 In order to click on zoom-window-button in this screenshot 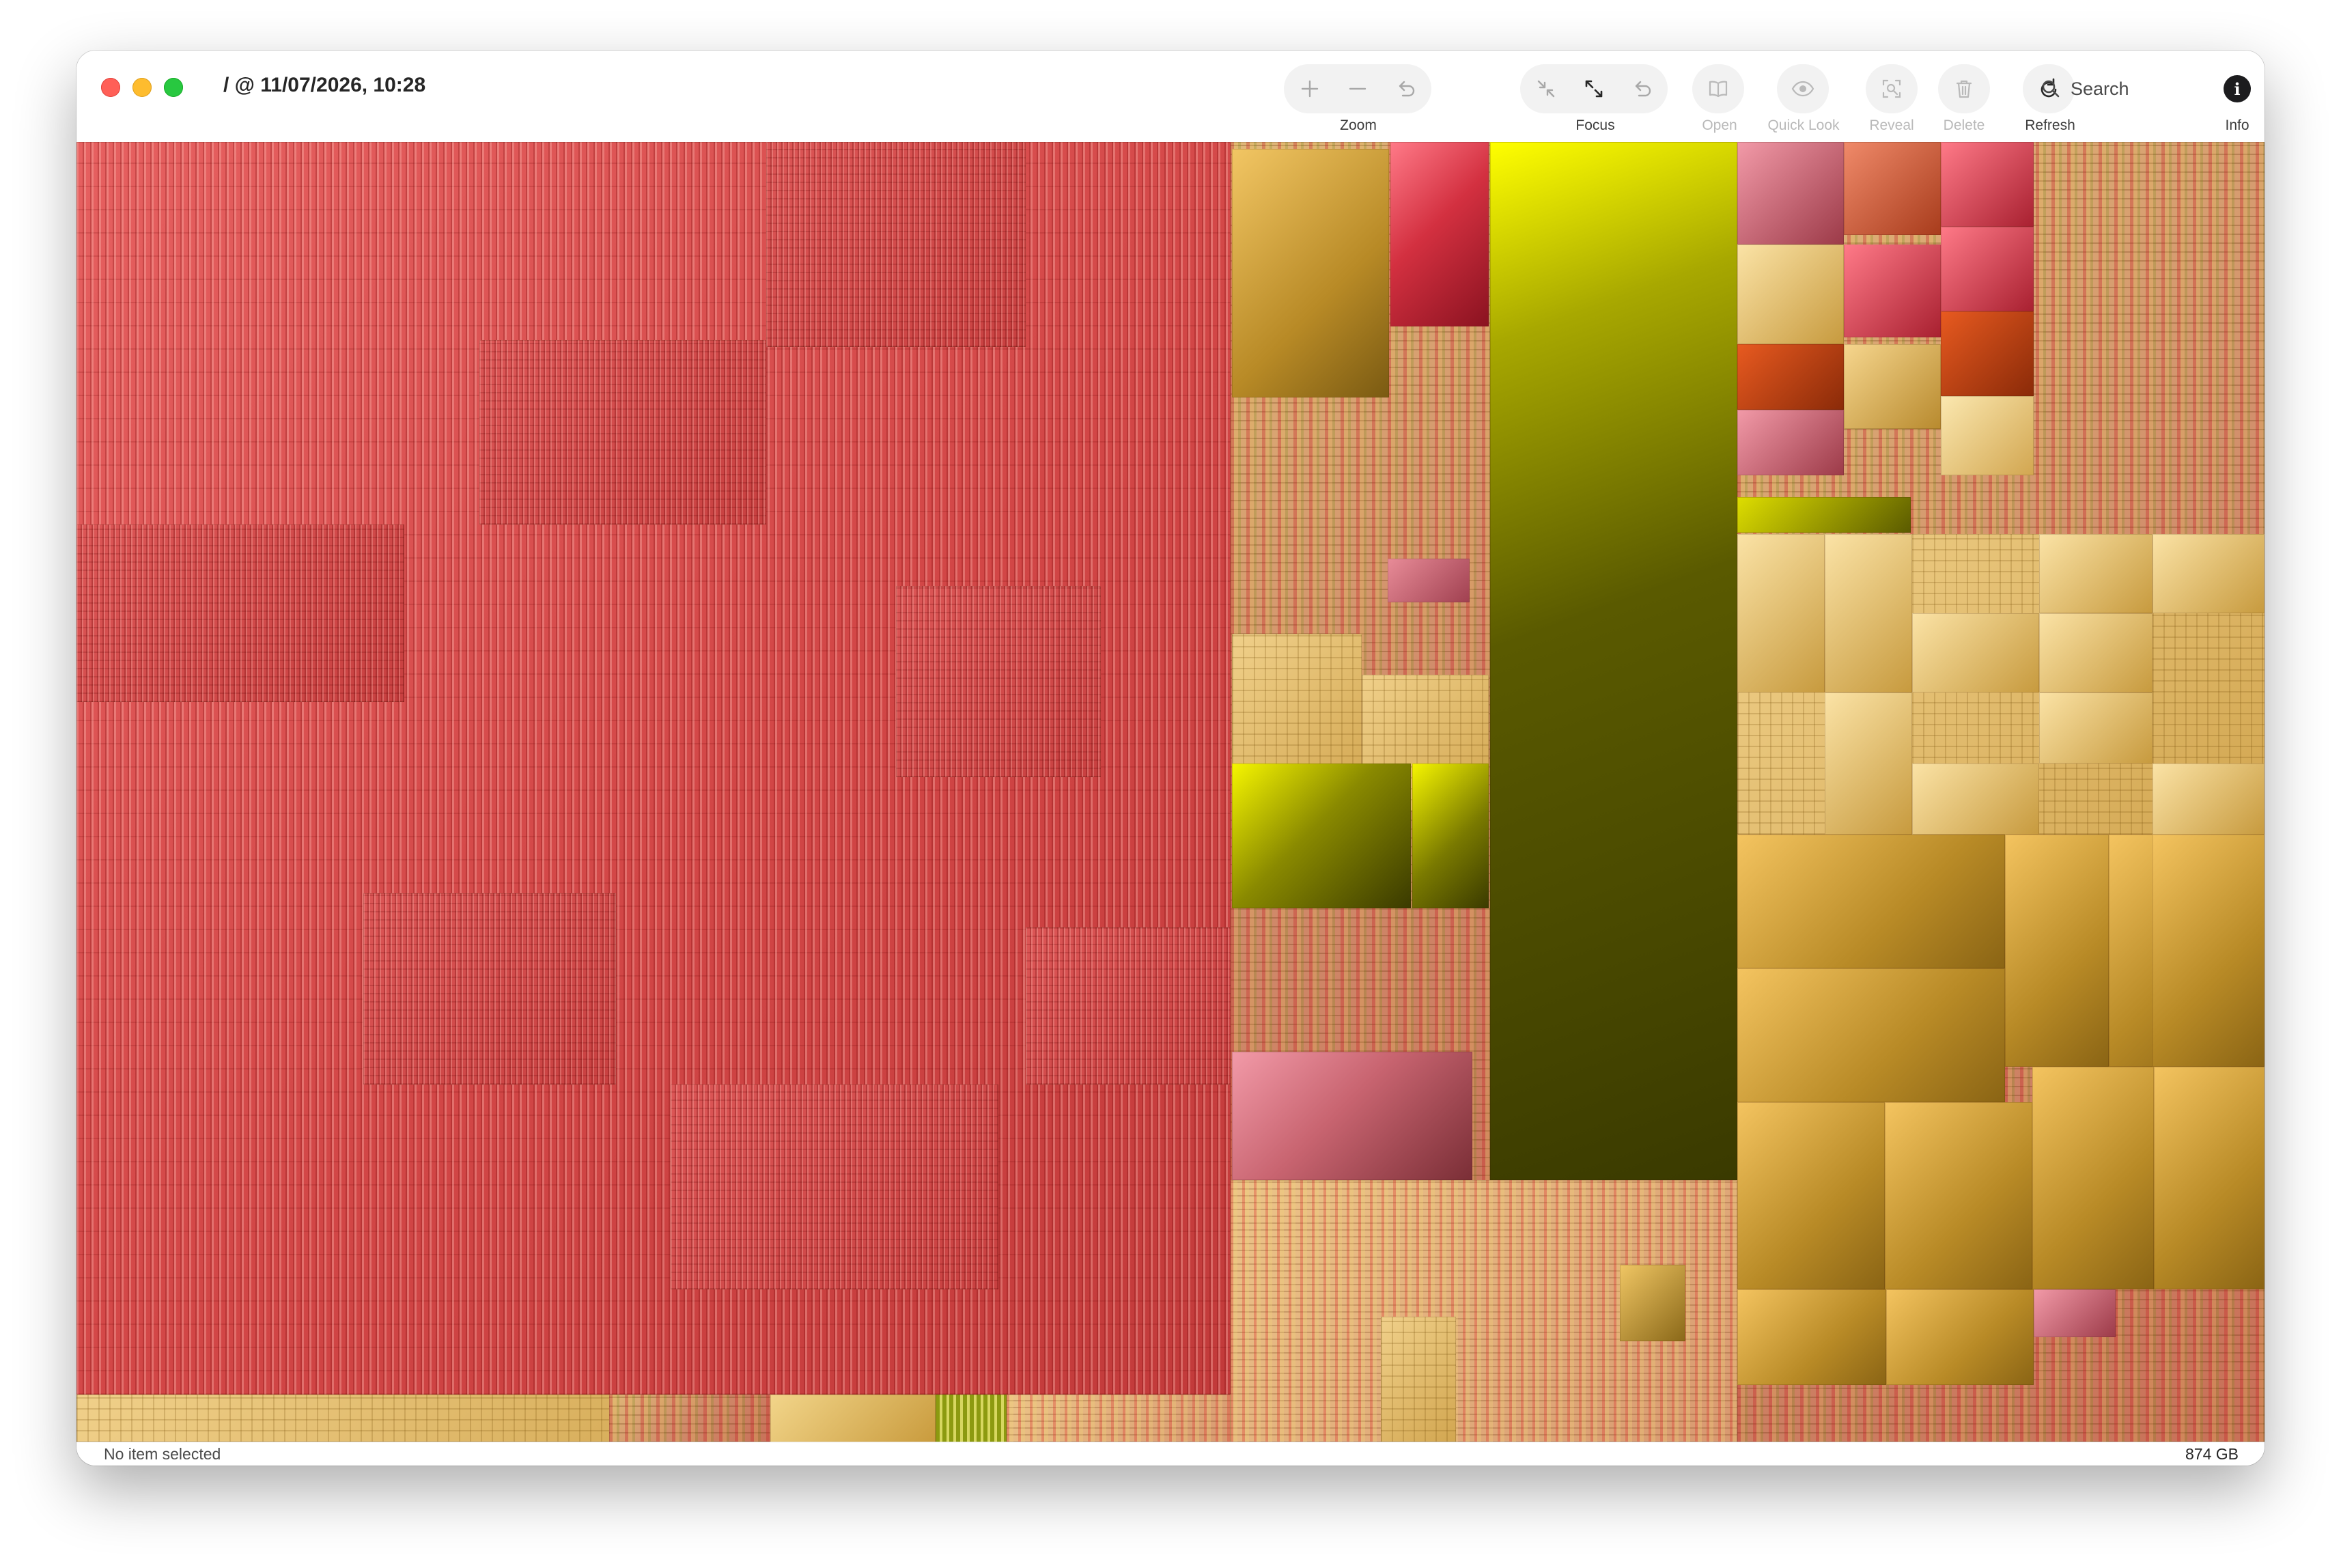, I will do `click(173, 87)`.